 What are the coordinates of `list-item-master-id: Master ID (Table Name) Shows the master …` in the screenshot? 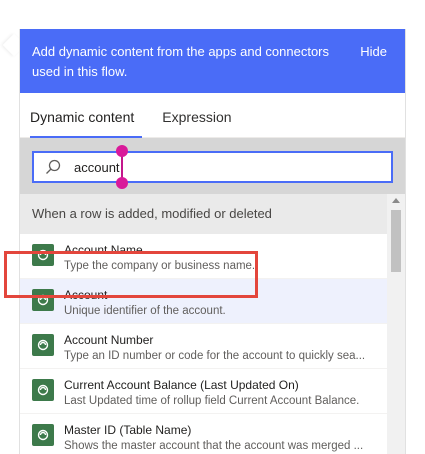 It's located at (203, 434).